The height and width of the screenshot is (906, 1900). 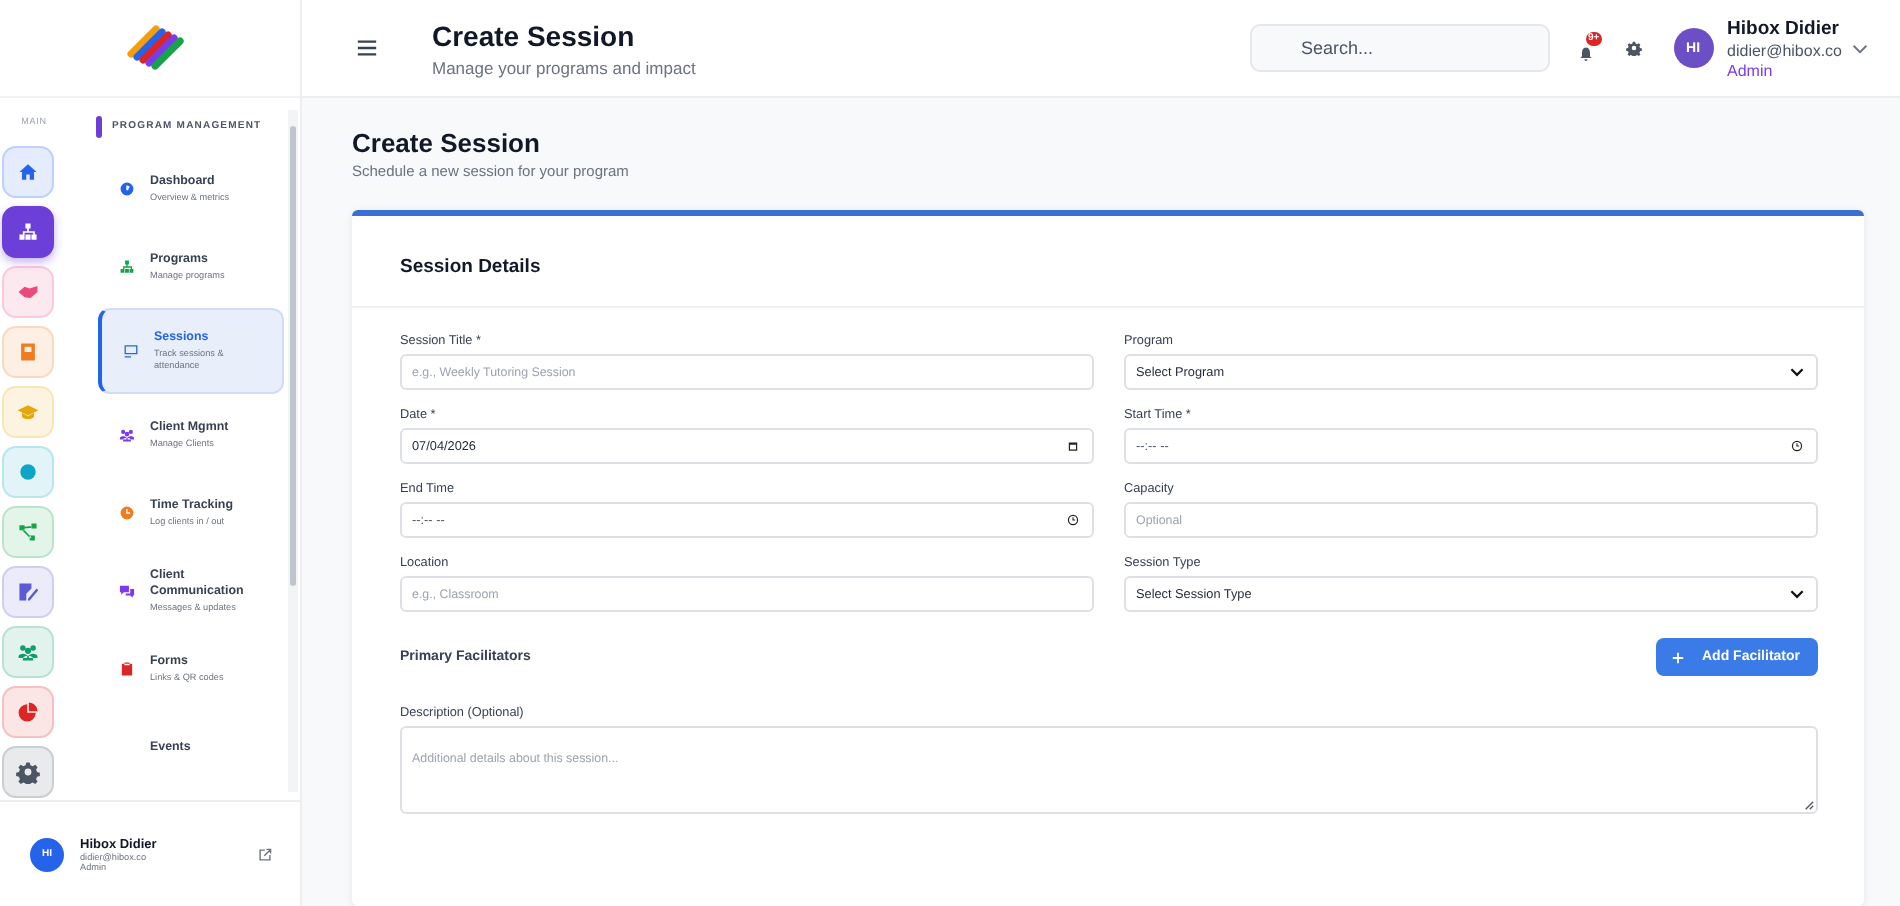 What do you see at coordinates (265, 854) in the screenshot?
I see `external-link-icon` at bounding box center [265, 854].